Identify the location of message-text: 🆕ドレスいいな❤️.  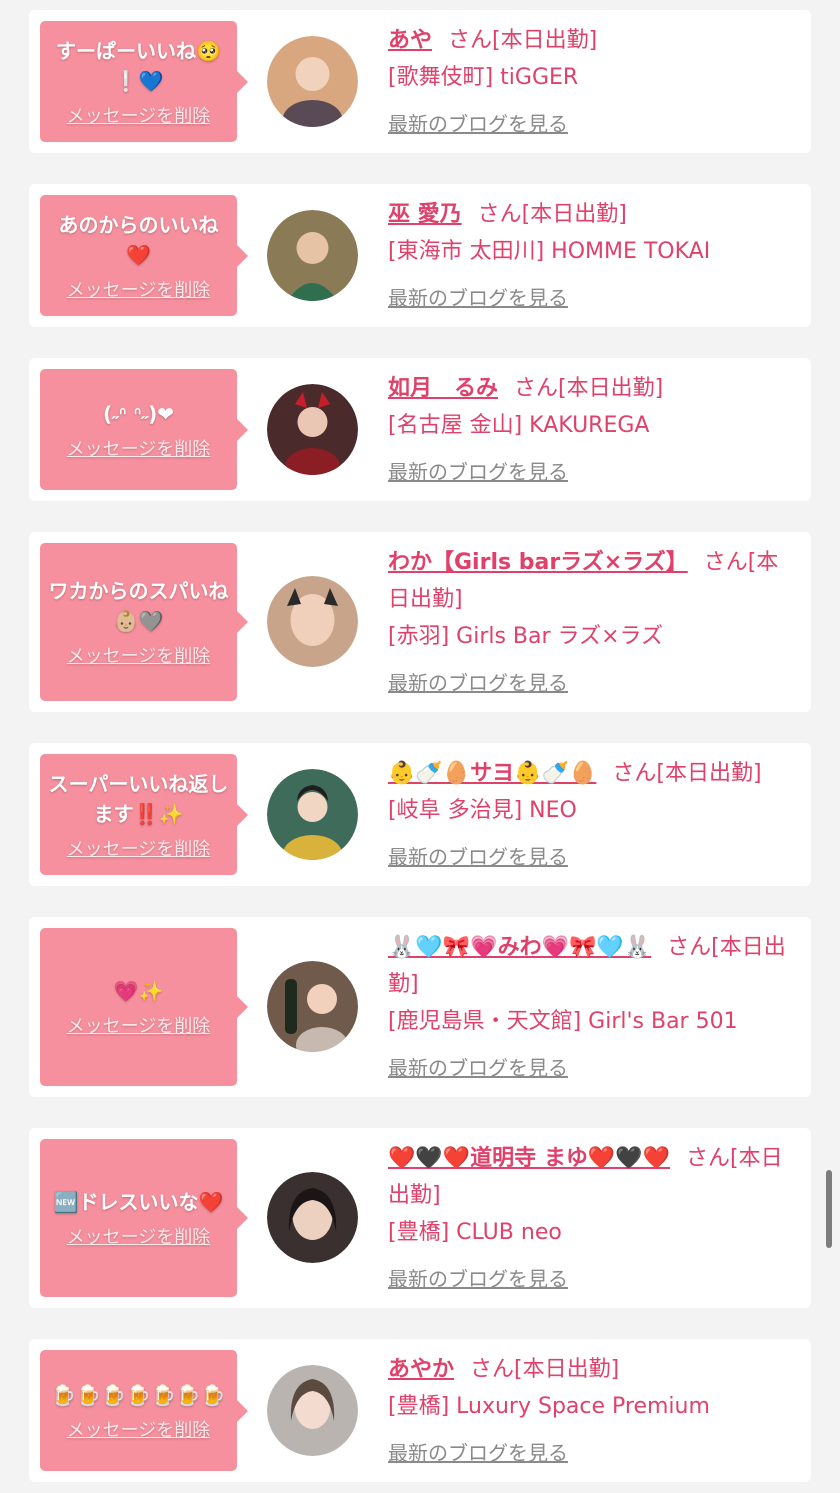
(138, 1202).